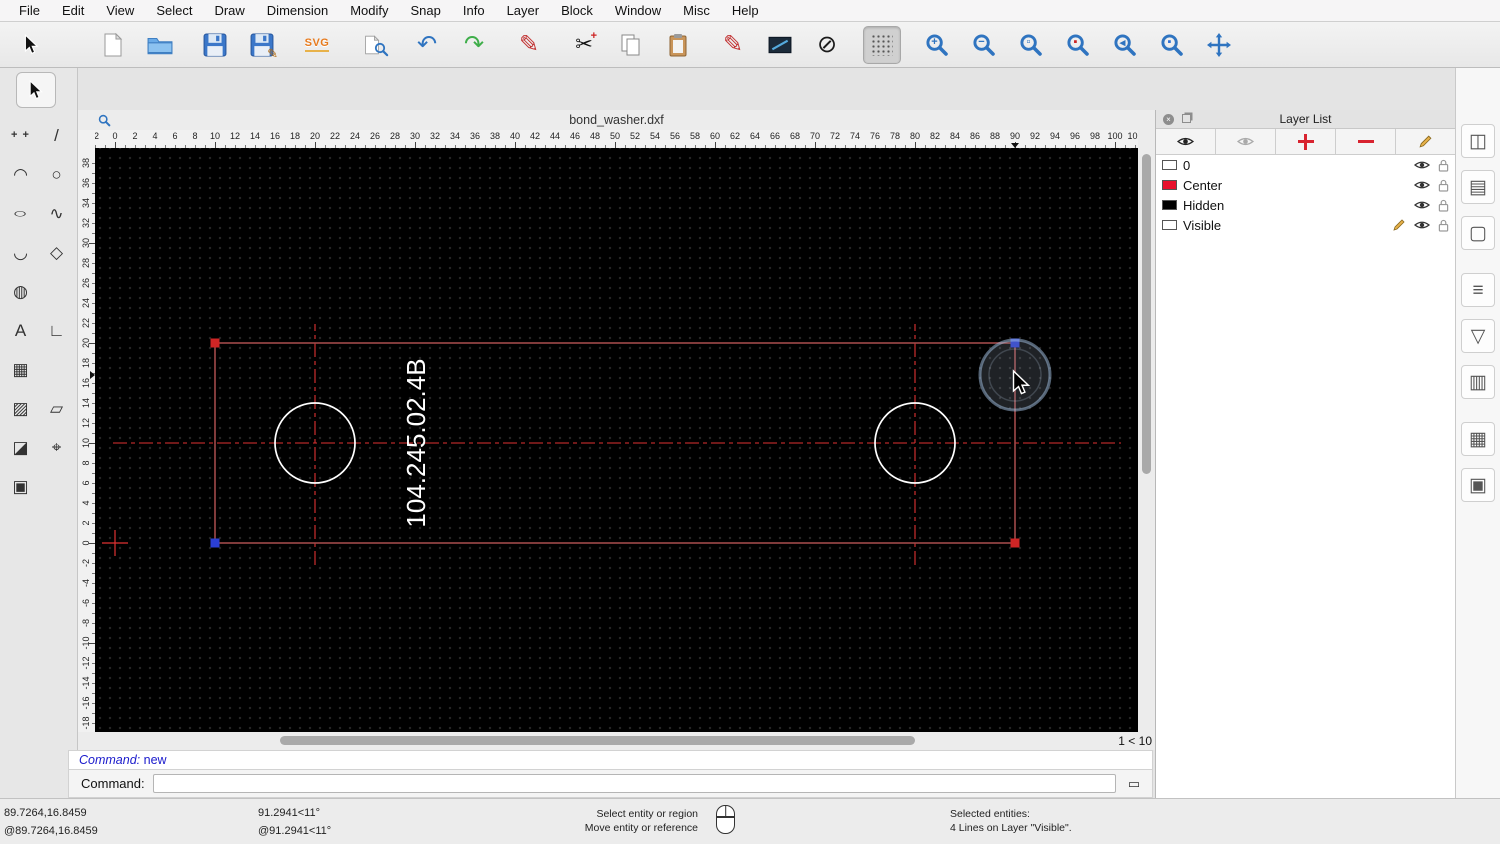 Image resolution: width=1500 pixels, height=844 pixels. I want to click on ruler-label: 78, so click(895, 136).